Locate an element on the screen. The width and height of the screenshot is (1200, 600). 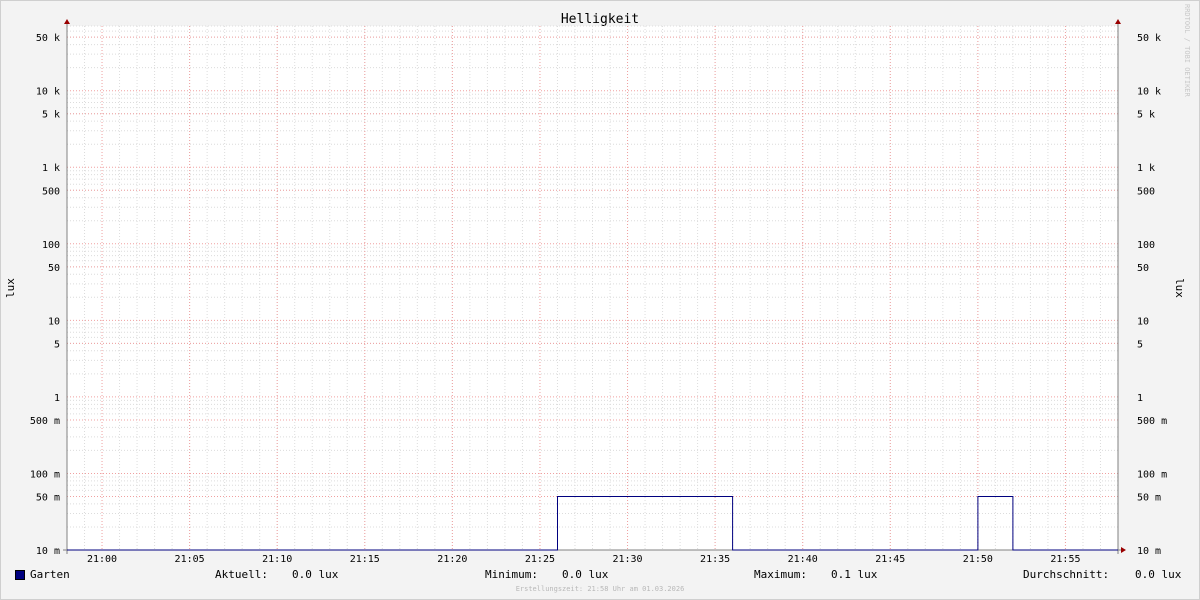
legend-avg-value: 0.0 lux is located at coordinates (1158, 574).